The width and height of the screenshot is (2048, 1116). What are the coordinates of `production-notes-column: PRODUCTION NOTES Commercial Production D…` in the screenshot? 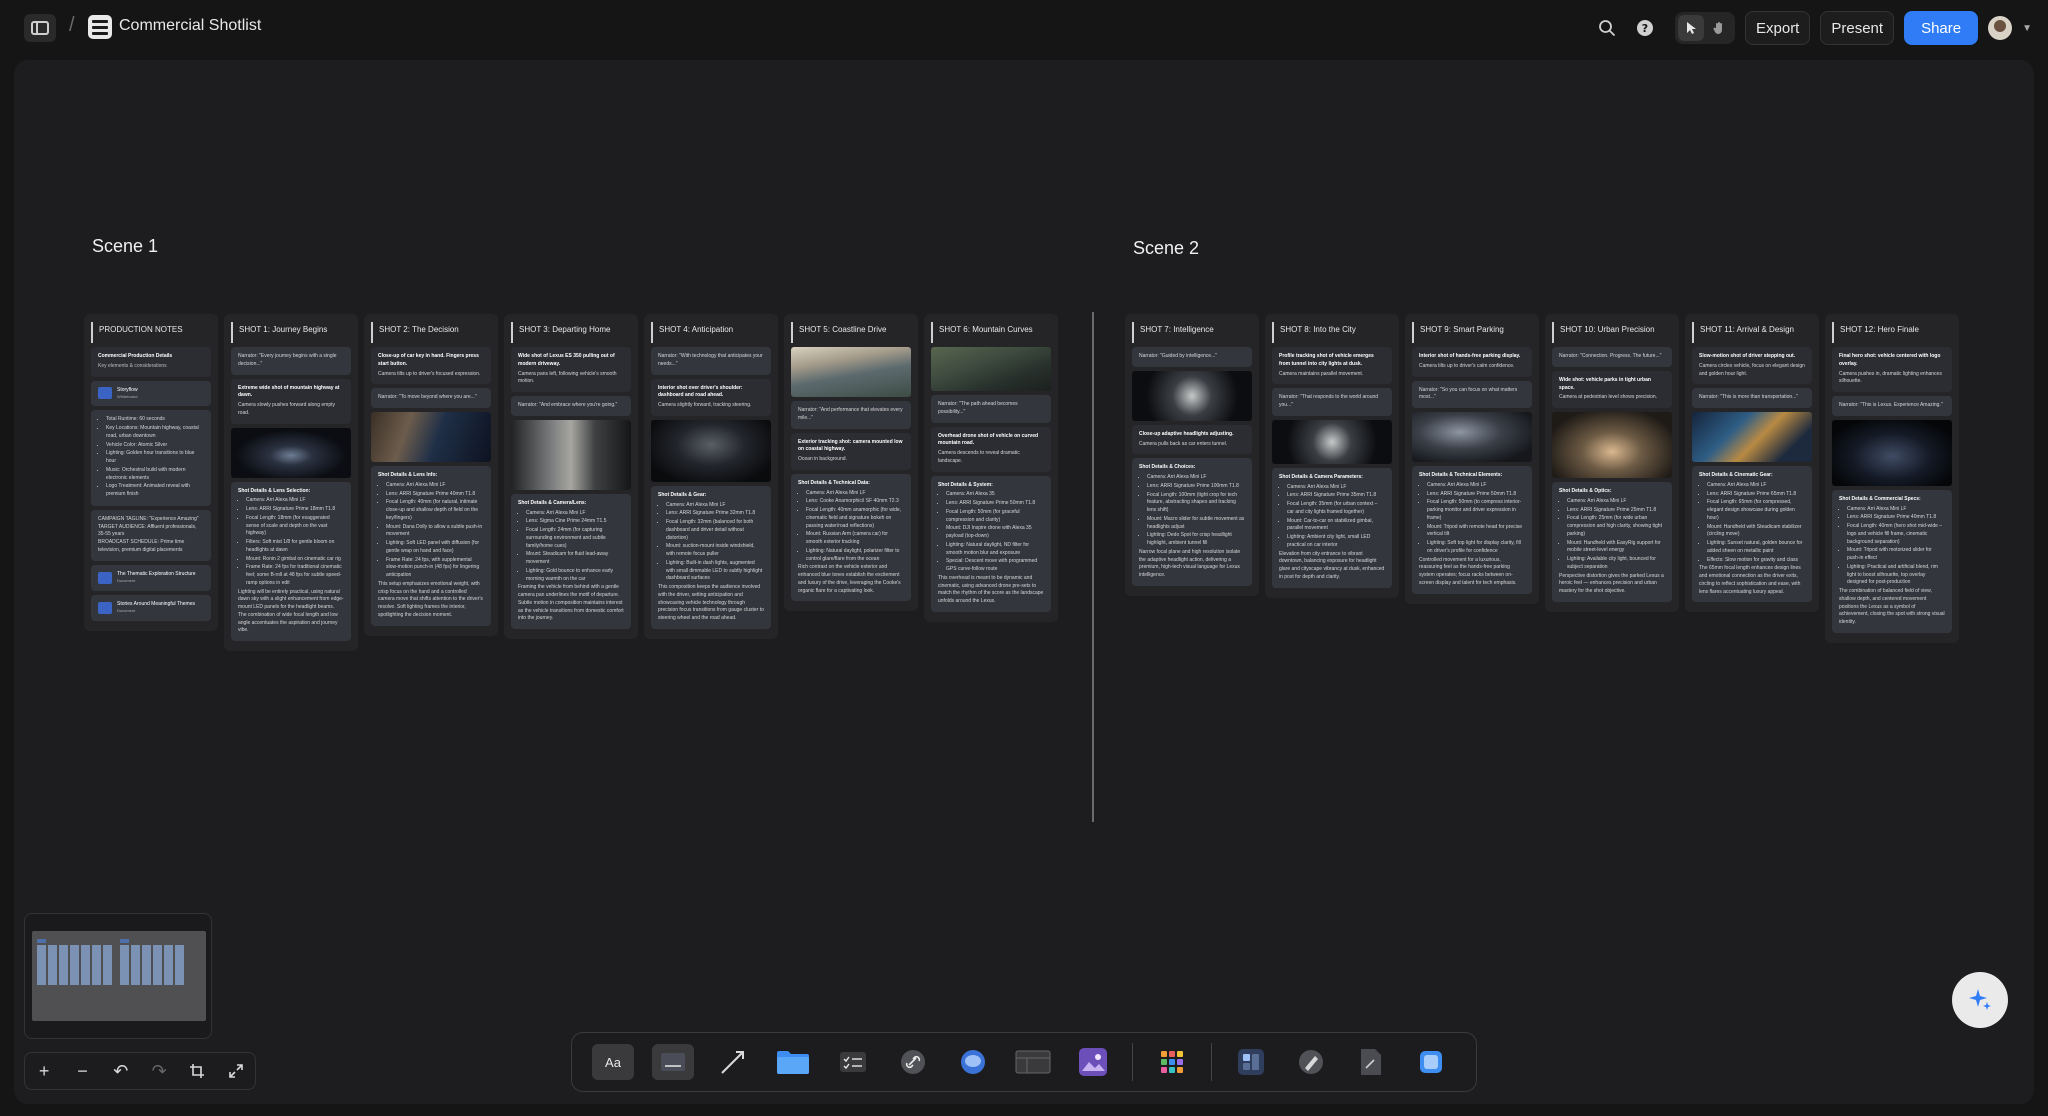 It's located at (151, 472).